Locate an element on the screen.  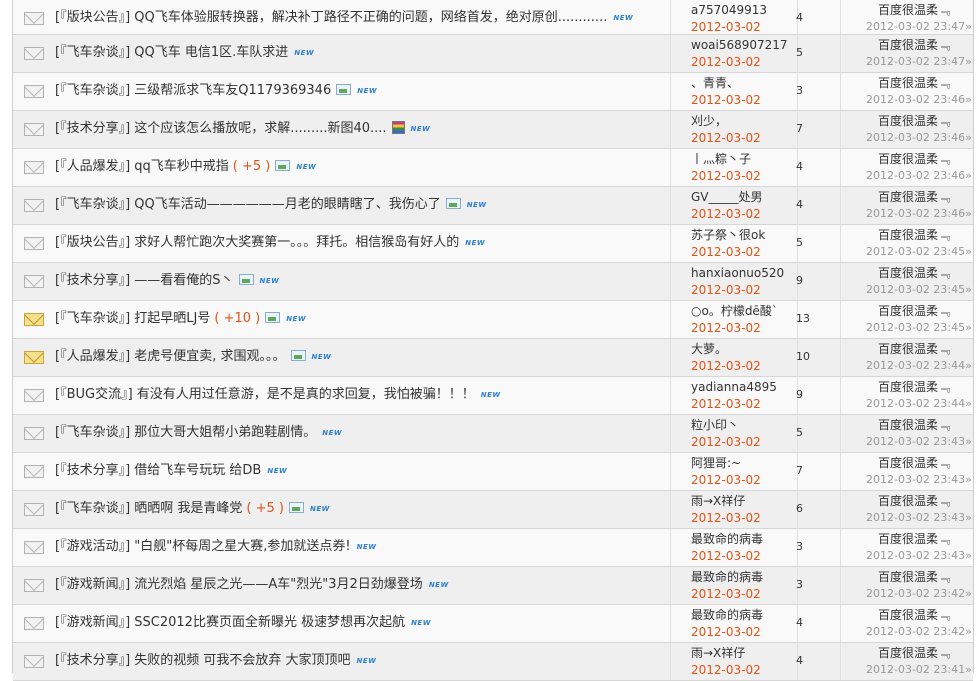
thread-title-link: [『飞车杂谈』] QQ飞车 电信1区.车队求进 is located at coordinates (171, 52).